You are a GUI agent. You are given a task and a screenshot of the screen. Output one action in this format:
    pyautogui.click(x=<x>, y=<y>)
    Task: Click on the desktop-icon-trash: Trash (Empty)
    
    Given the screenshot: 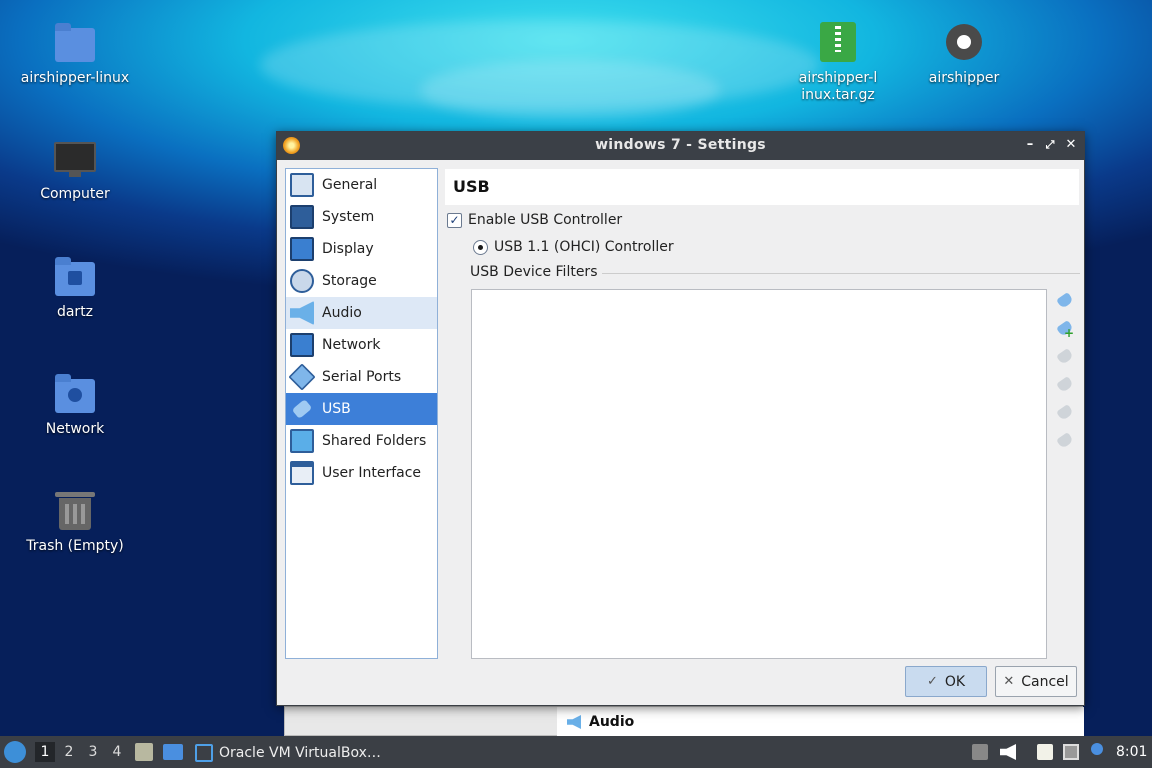 What is the action you would take?
    pyautogui.click(x=75, y=522)
    